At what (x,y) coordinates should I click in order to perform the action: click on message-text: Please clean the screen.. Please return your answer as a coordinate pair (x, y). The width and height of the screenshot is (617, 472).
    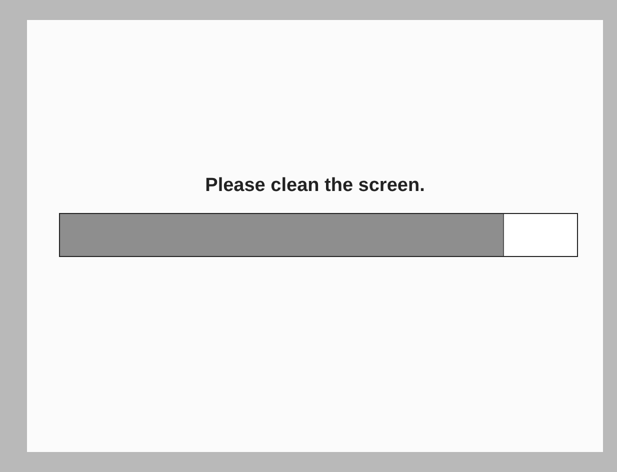
    Looking at the image, I should click on (315, 186).